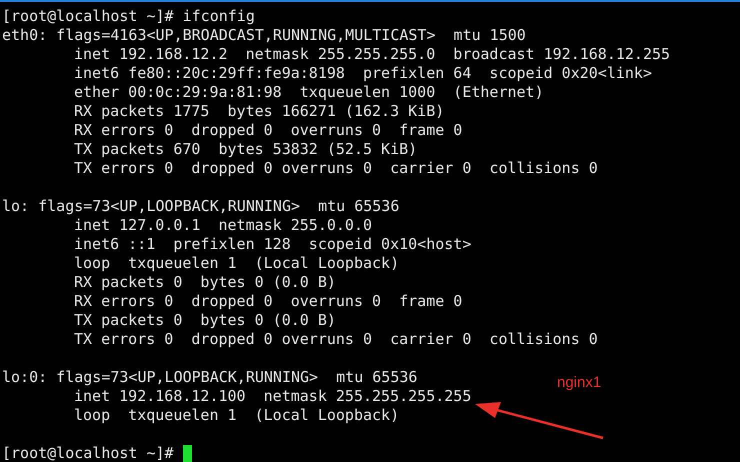  I want to click on text-cursor, so click(187, 453).